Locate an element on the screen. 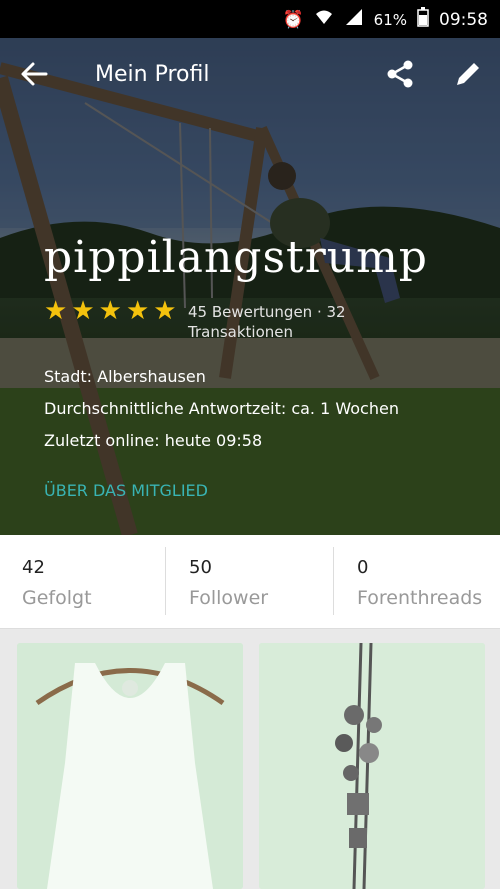 The image size is (500, 889). arrow-back-icon is located at coordinates (34, 74).